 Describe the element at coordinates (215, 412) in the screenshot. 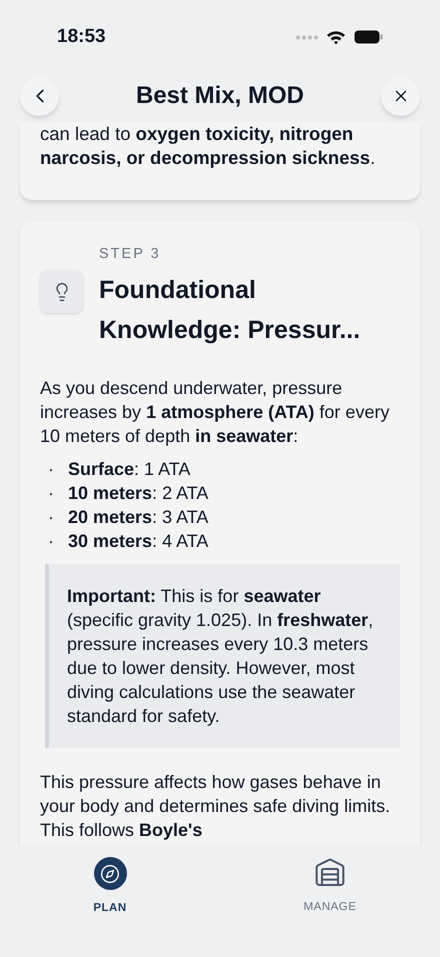

I see `intro-paragraph: As you descend underwater, pressure increases by 1 atmosphere (ATA) for every 10 meters of depth in seawater:` at that location.